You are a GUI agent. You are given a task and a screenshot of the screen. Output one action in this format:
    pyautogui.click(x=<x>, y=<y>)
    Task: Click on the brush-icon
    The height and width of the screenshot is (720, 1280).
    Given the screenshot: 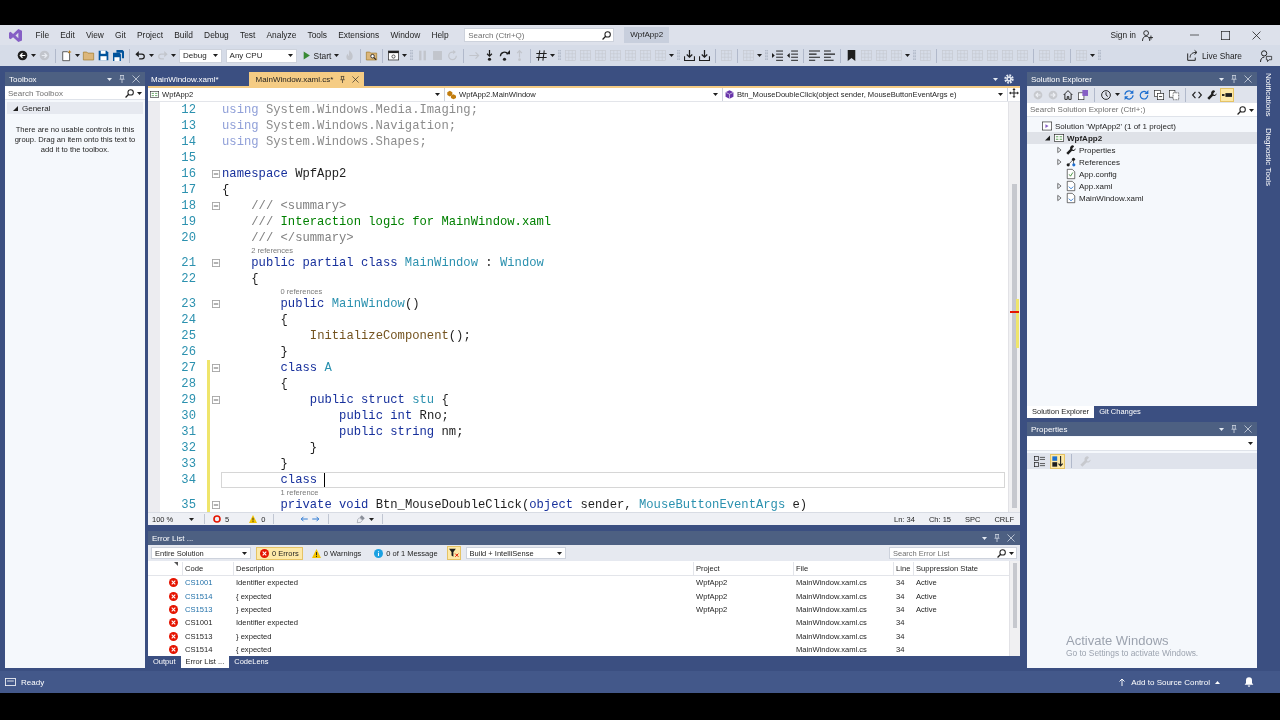 What is the action you would take?
    pyautogui.click(x=361, y=519)
    